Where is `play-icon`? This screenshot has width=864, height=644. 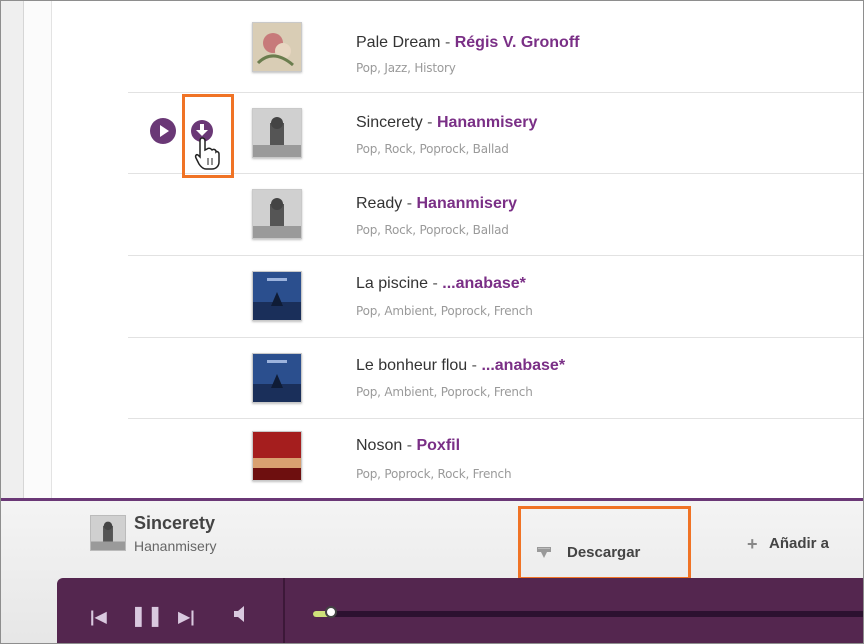
play-icon is located at coordinates (163, 131).